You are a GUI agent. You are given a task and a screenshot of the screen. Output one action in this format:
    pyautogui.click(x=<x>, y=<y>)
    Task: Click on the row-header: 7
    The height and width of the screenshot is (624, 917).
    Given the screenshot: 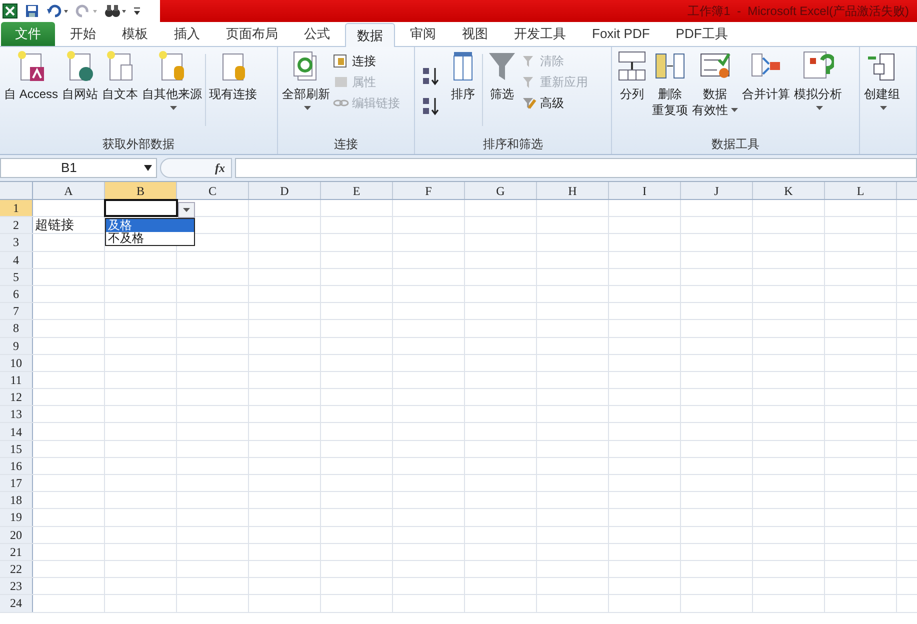 What is the action you would take?
    pyautogui.click(x=16, y=311)
    